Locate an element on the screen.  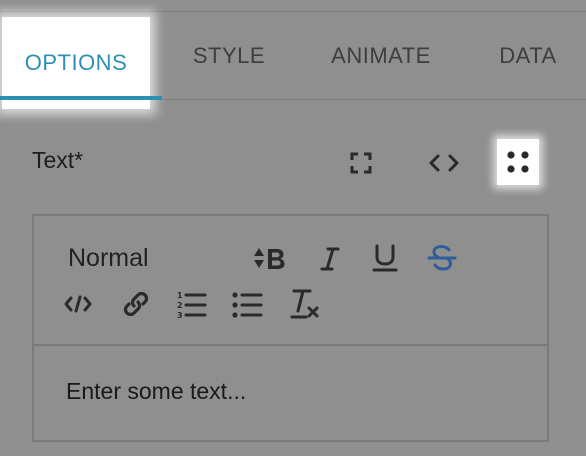
ordered-list-icon: 1 2 3 is located at coordinates (191, 305).